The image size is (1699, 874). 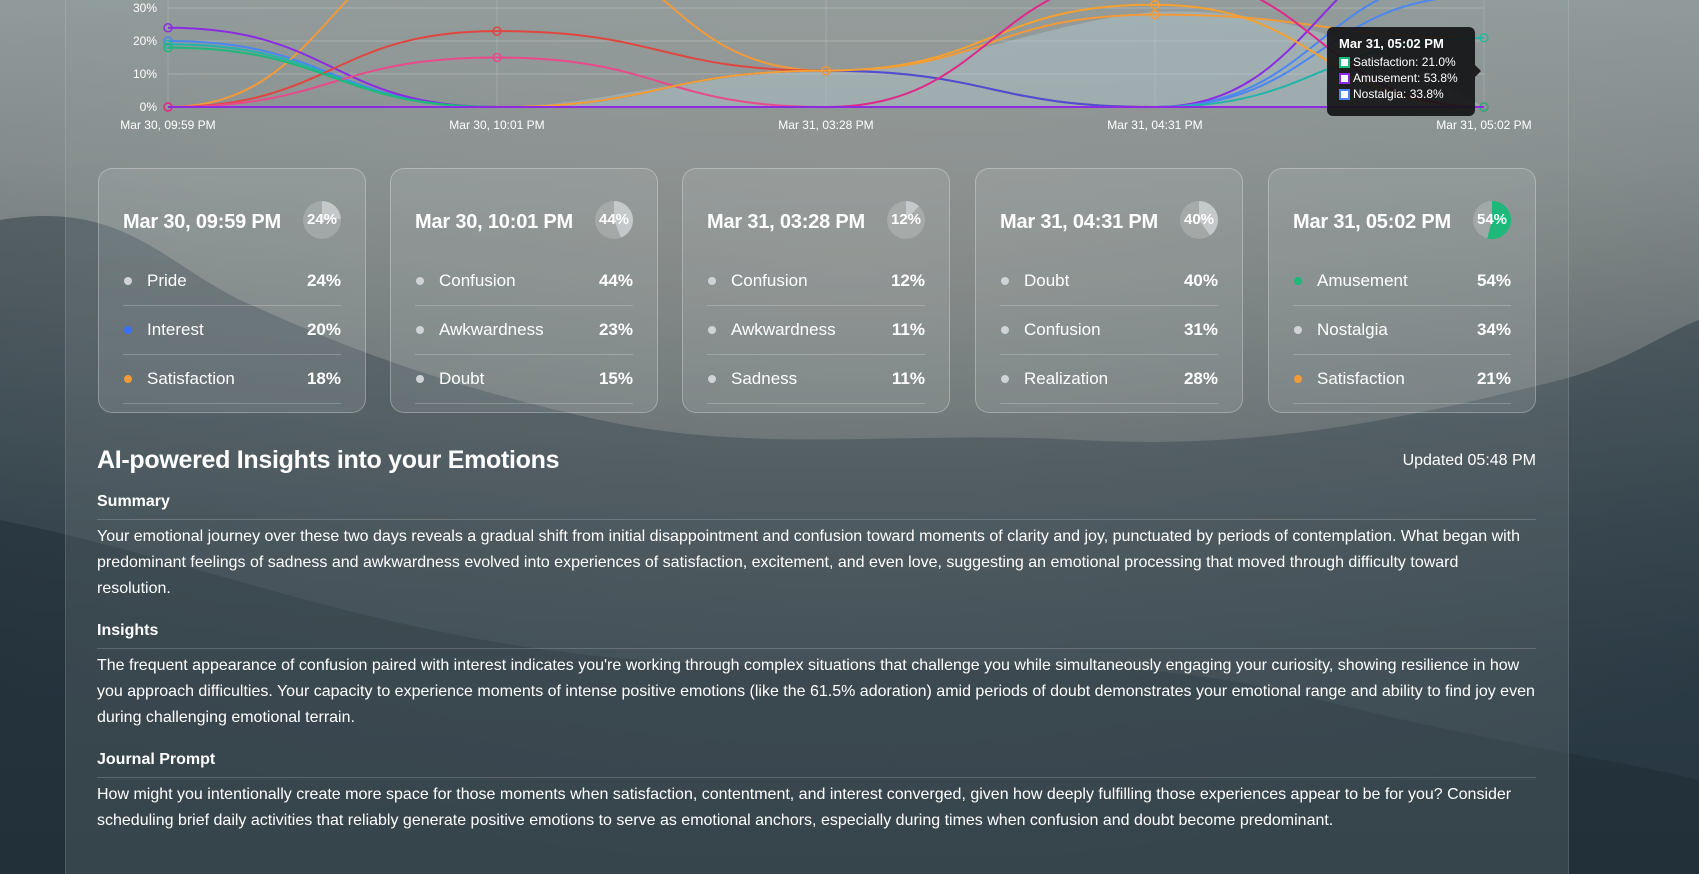 I want to click on card-header: Mar 31, 05:02 PM 54%, so click(x=1402, y=221).